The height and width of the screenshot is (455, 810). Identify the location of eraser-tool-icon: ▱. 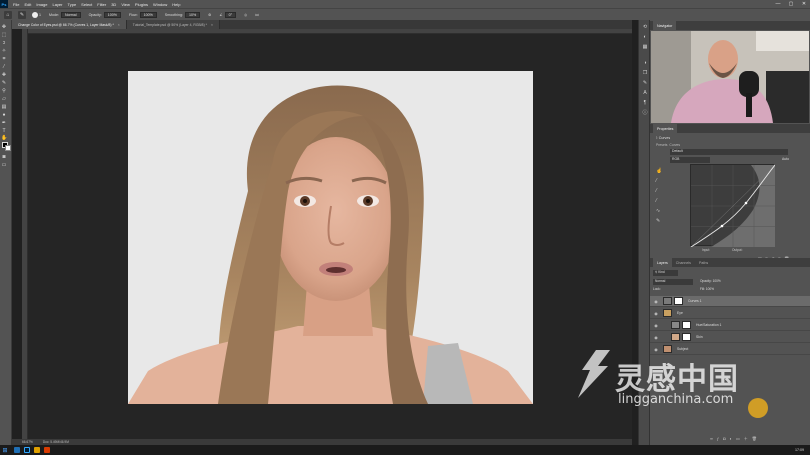
(4, 99).